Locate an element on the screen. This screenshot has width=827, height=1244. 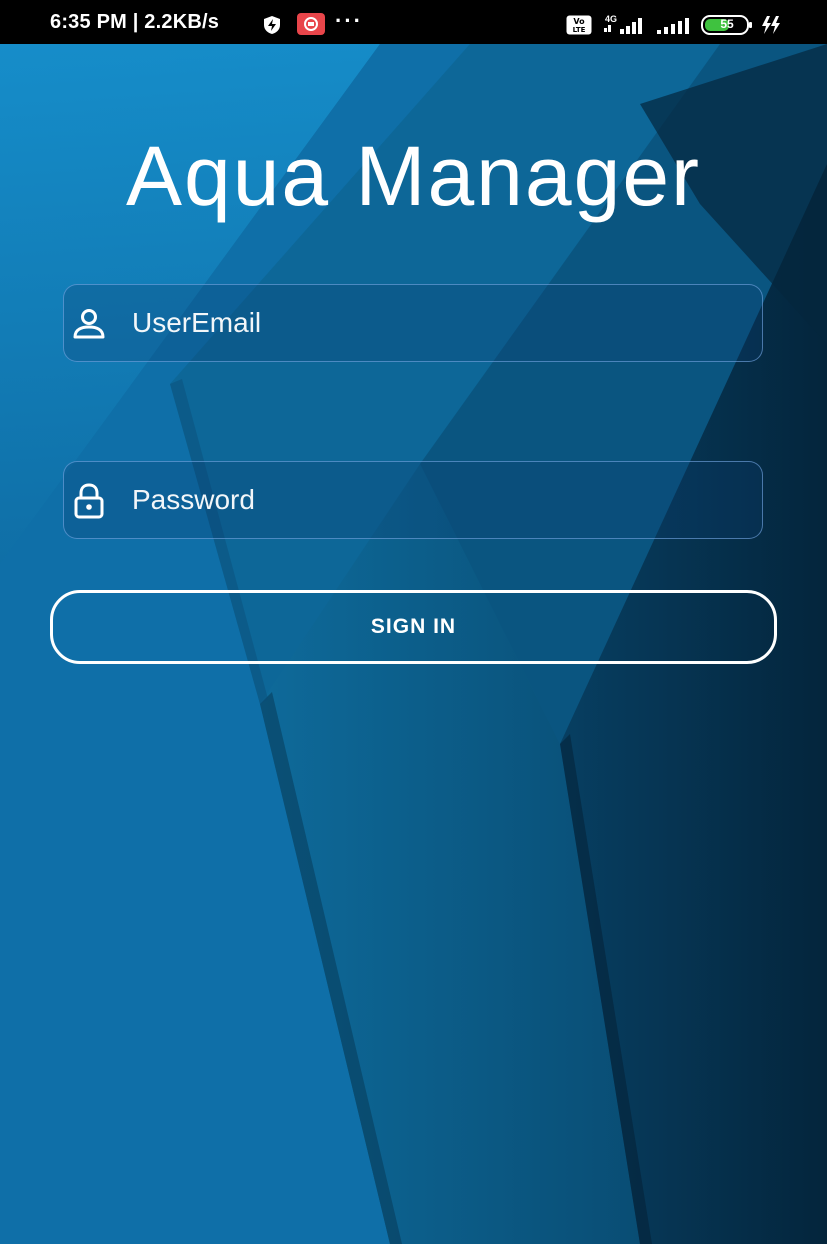
status-more: ··· is located at coordinates (349, 20).